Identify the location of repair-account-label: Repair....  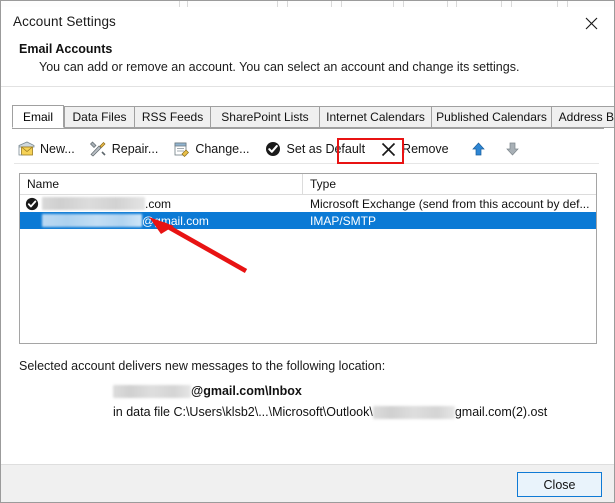
(135, 149).